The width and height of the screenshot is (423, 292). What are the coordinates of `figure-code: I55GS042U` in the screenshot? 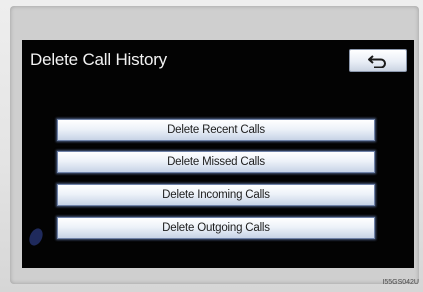 It's located at (400, 282).